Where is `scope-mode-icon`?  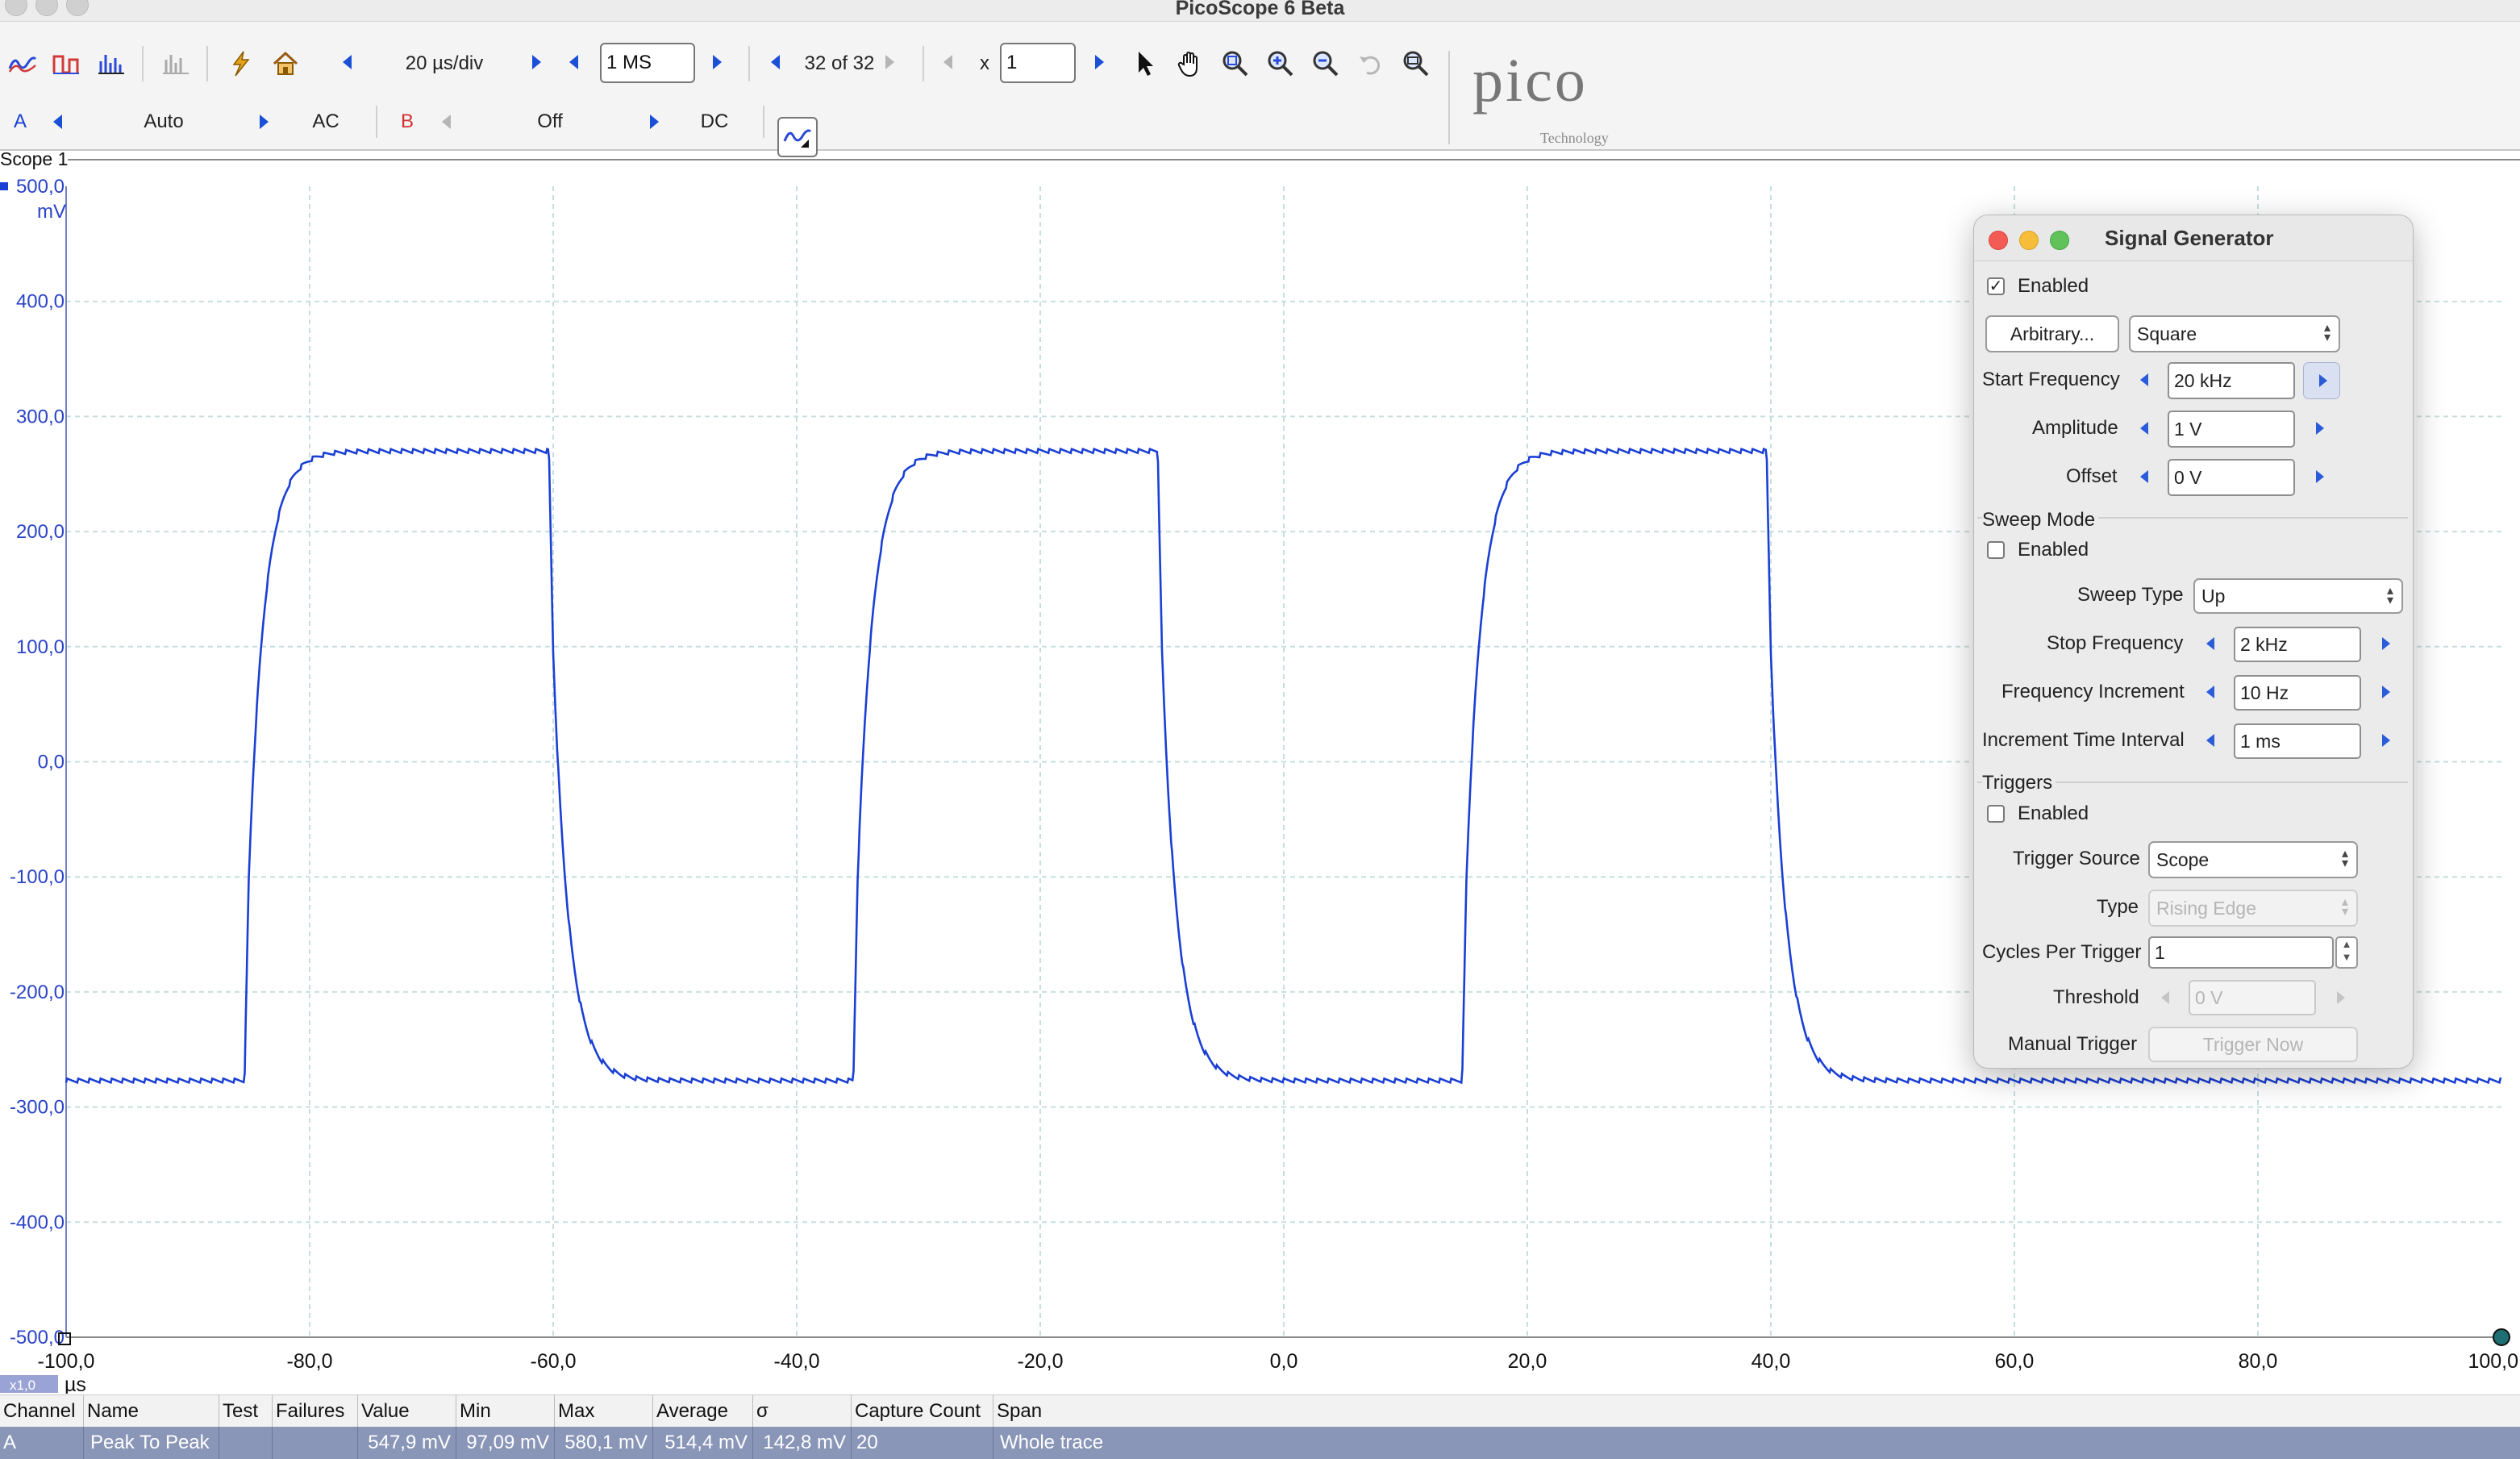 scope-mode-icon is located at coordinates (22, 64).